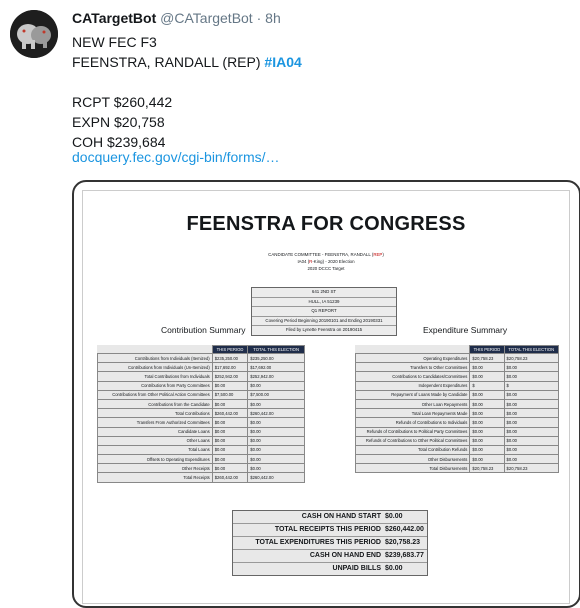 This screenshot has width=580, height=608. I want to click on tweet-header: CATargetBot @CATargetBot · 8h, so click(176, 18).